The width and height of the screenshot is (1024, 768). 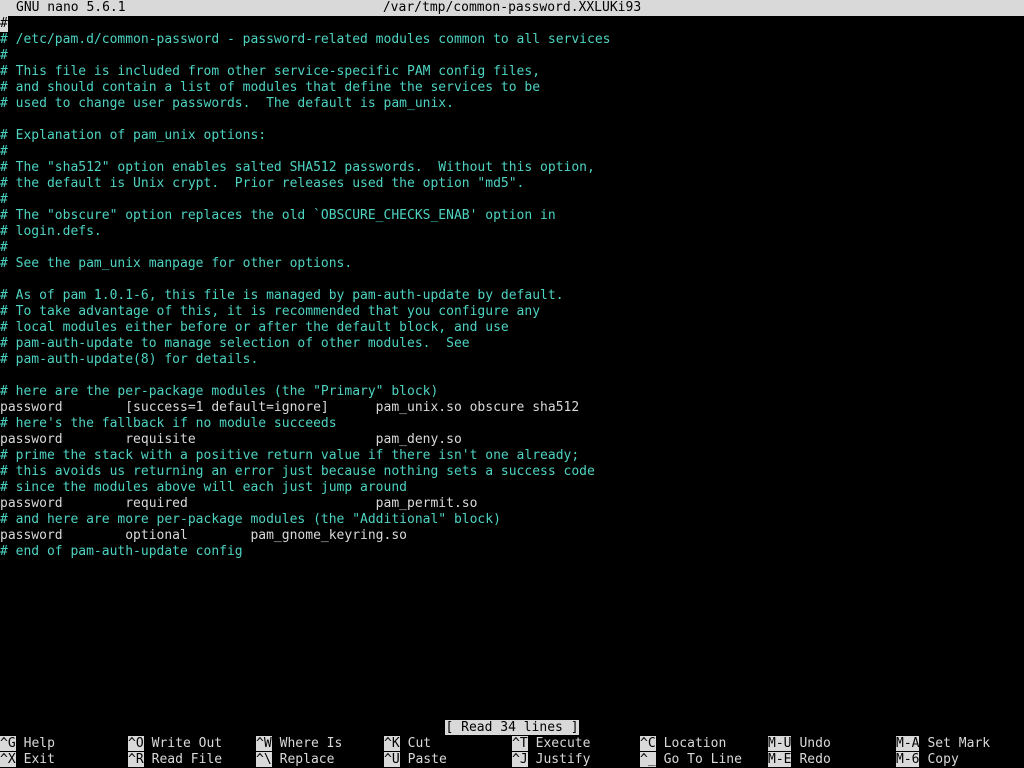 I want to click on shortcut-key: M-E, so click(x=780, y=759).